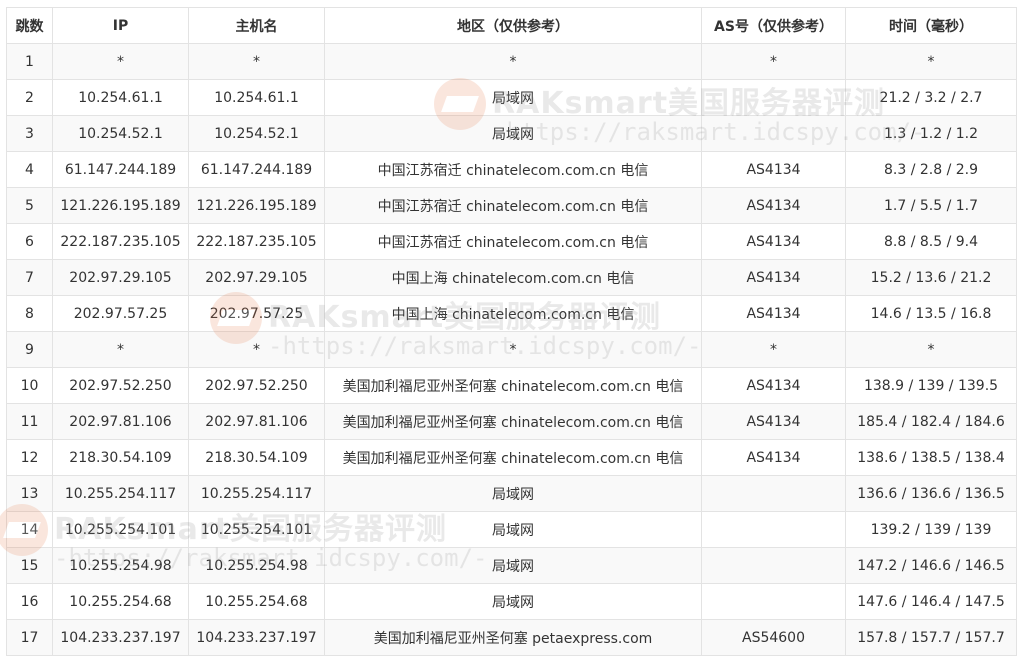 The height and width of the screenshot is (662, 1024). What do you see at coordinates (256, 169) in the screenshot?
I see `cell-hostname: 61.147.244.189` at bounding box center [256, 169].